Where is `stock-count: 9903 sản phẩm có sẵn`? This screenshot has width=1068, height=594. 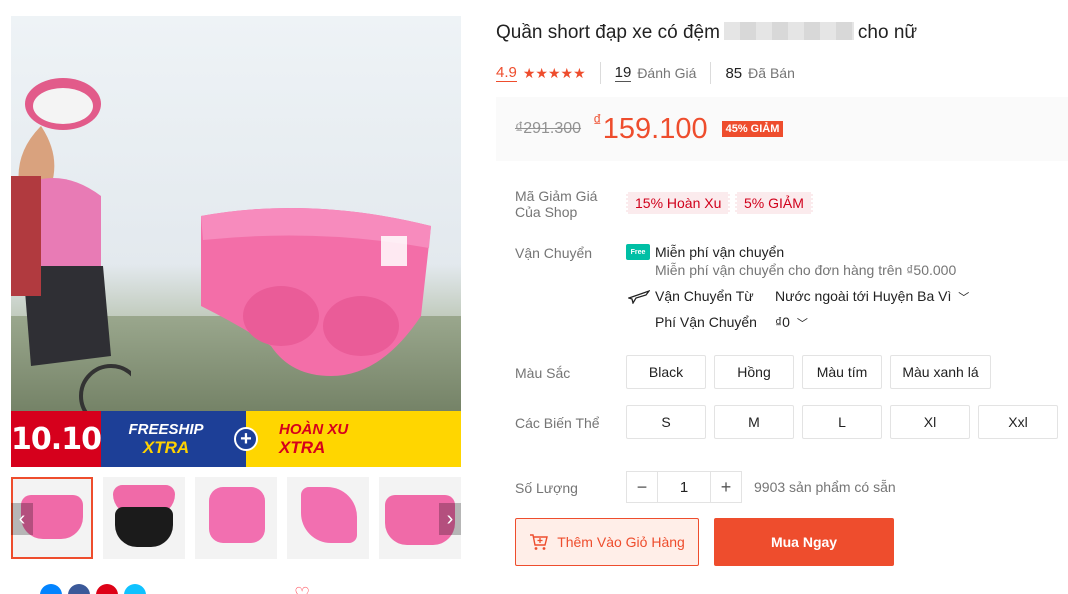
stock-count: 9903 sản phẩm có sẵn is located at coordinates (825, 487).